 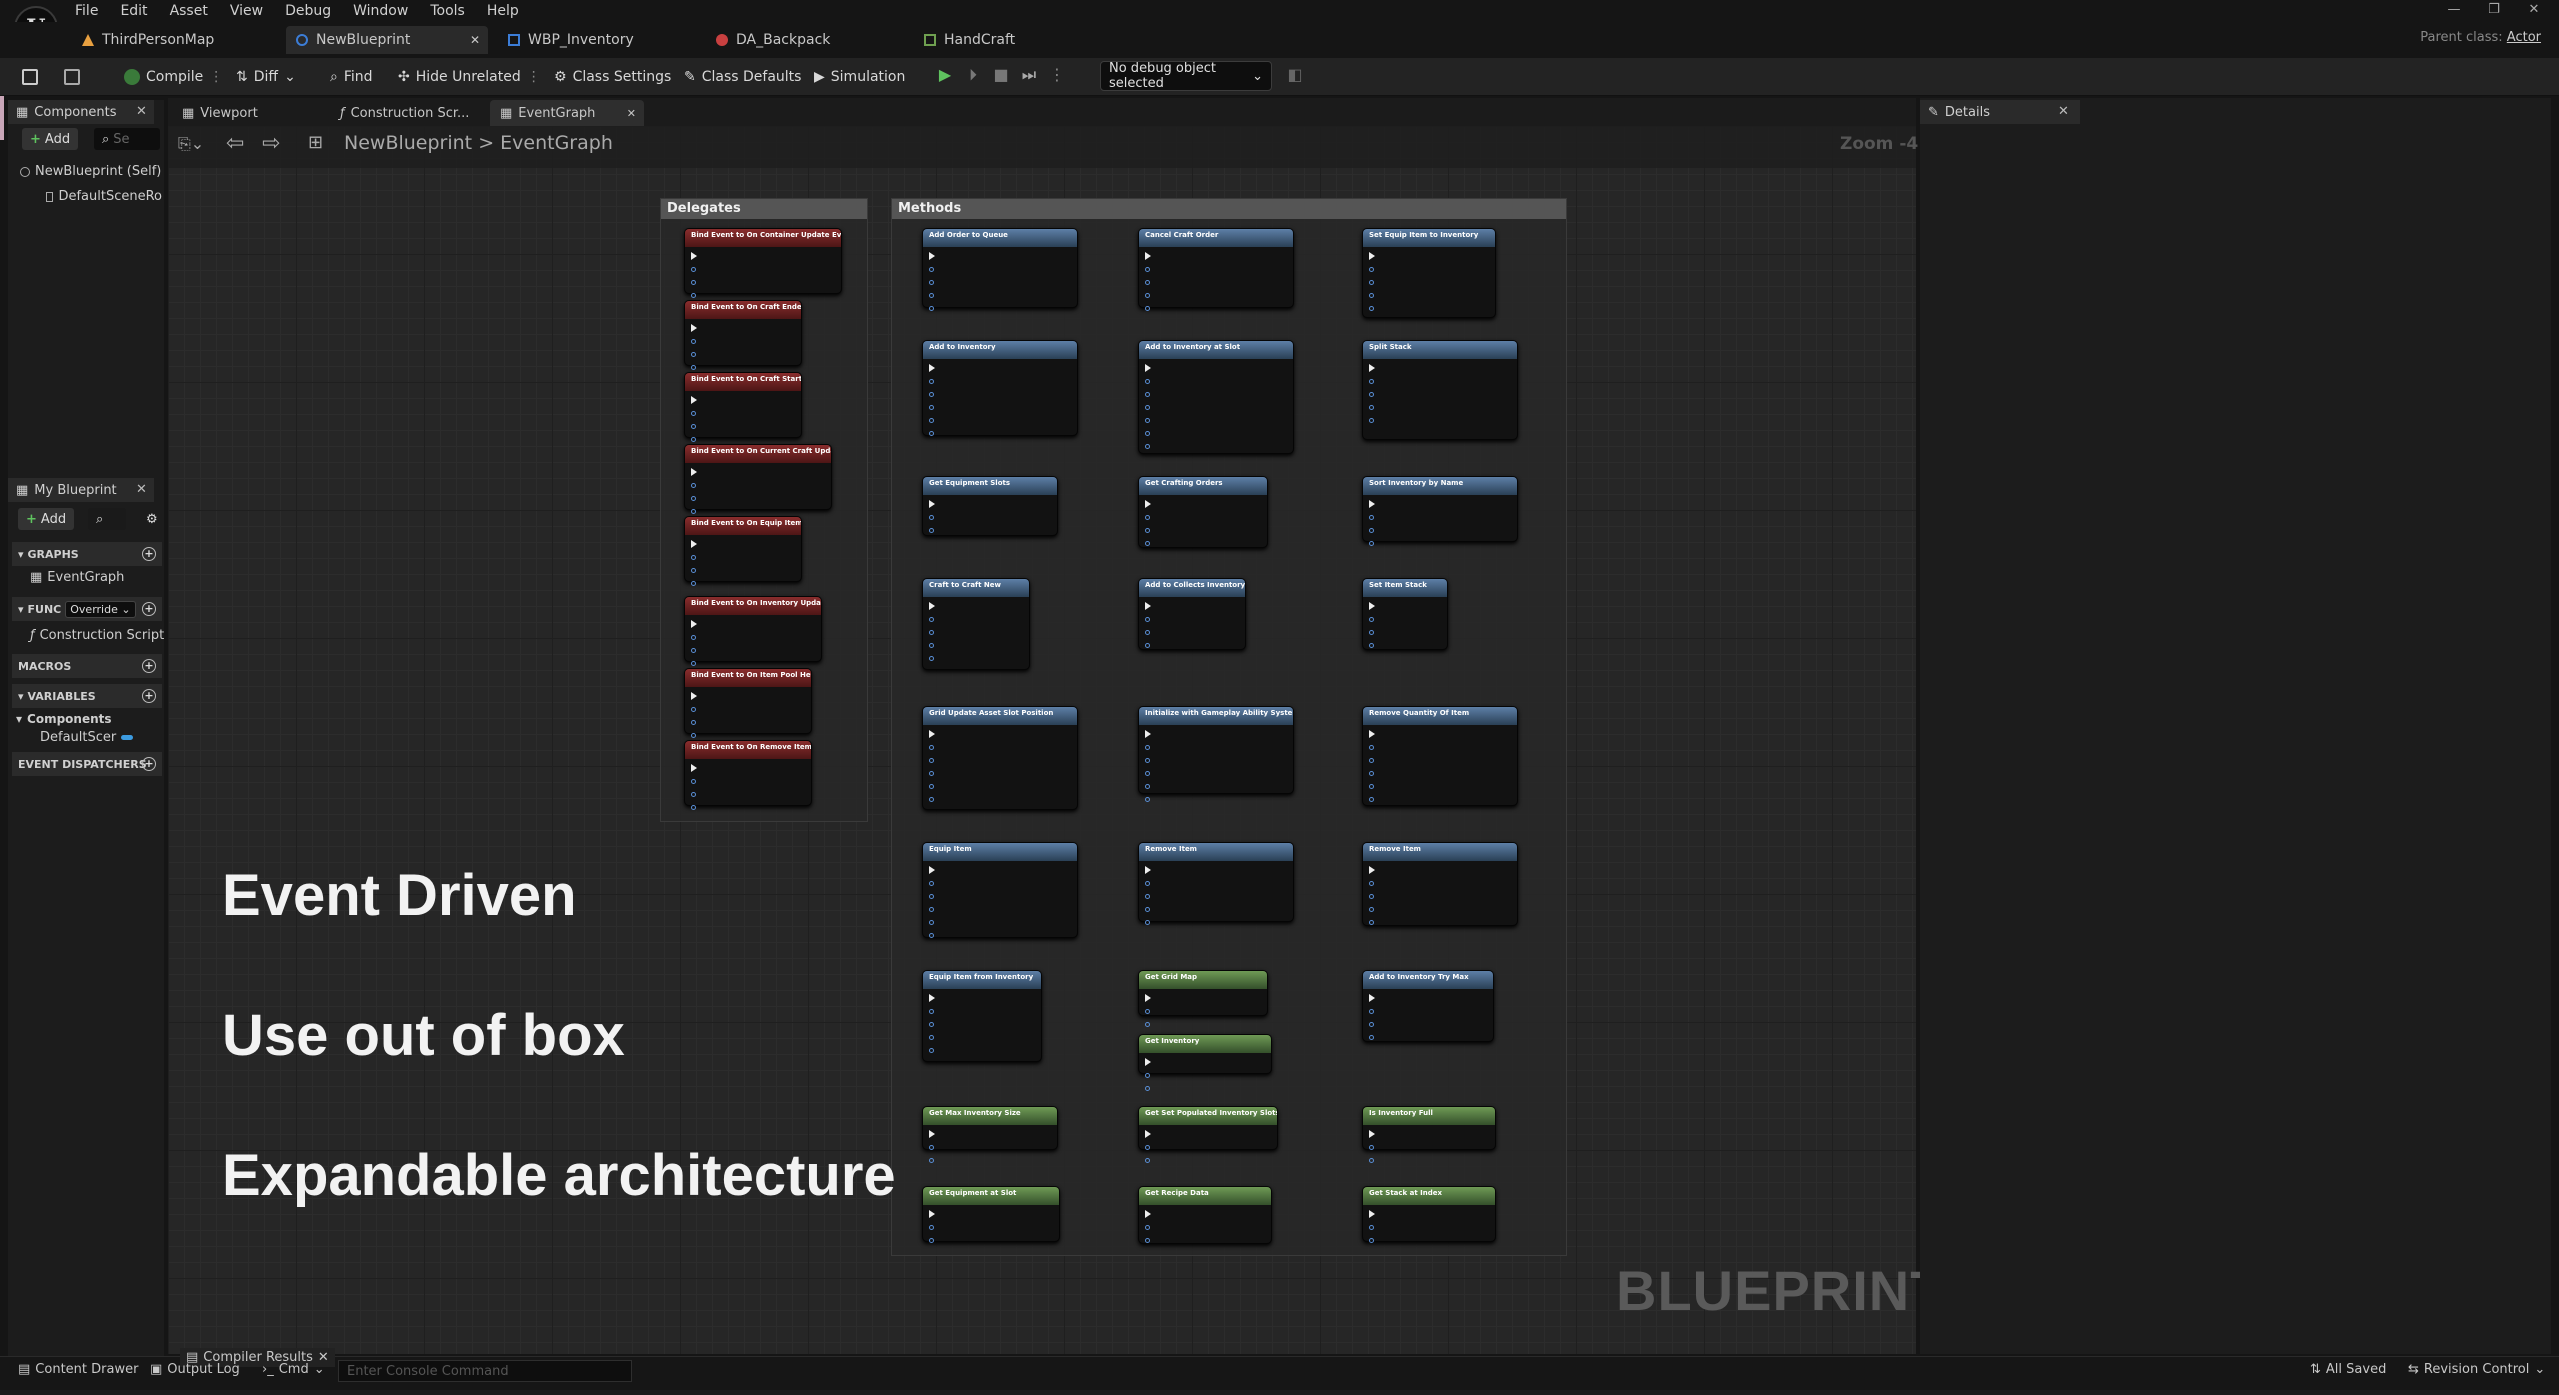 What do you see at coordinates (191, 144) in the screenshot?
I see `graph-bookmark-icon: ⎘⌄` at bounding box center [191, 144].